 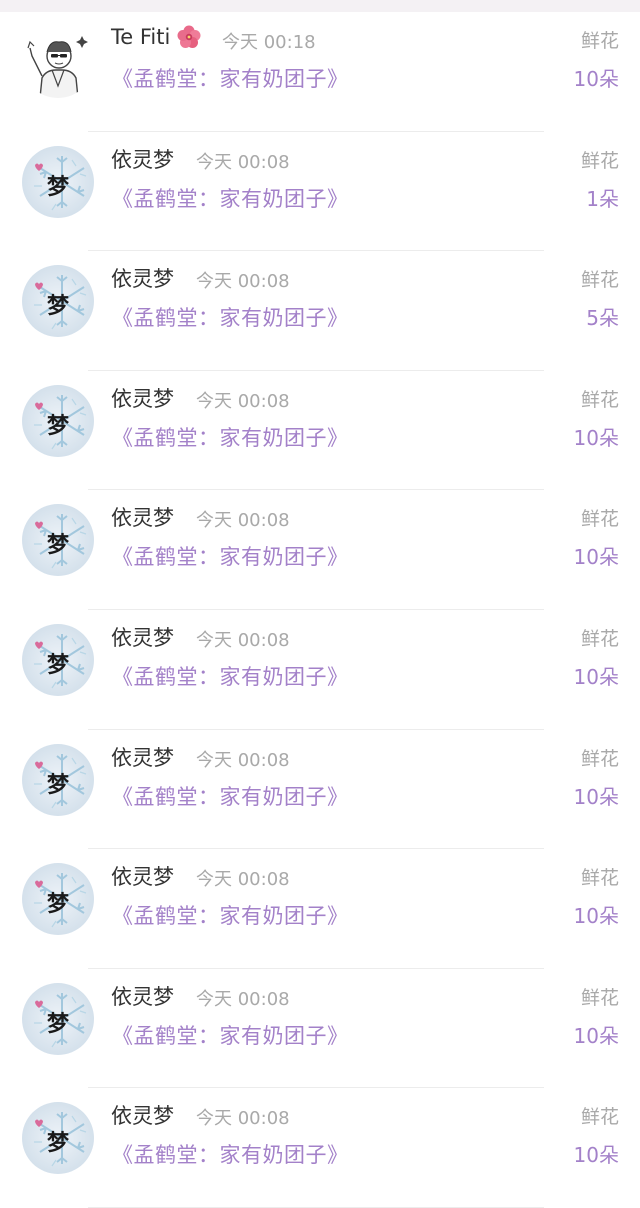 I want to click on list-item: 梦 依灵梦 今天 00:08 《孟鹤堂：家有奶团子》 鲜花 1朵, so click(x=320, y=192).